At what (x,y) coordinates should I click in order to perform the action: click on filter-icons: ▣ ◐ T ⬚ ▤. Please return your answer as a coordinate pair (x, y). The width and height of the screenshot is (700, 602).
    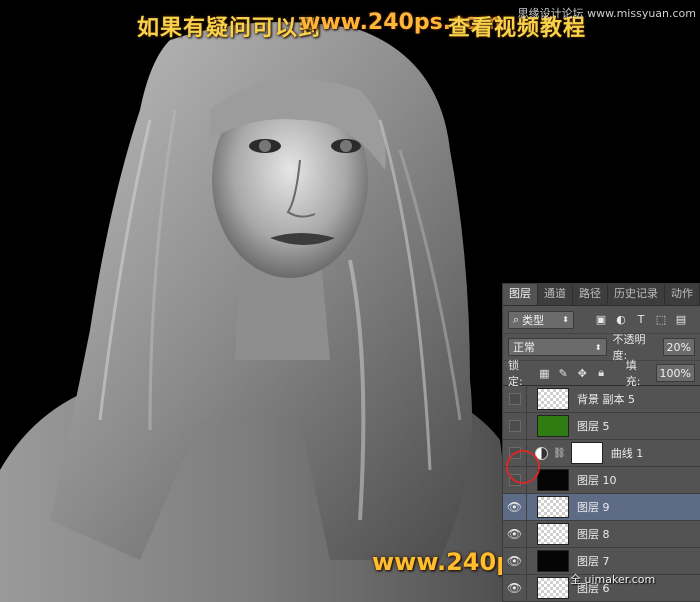
    Looking at the image, I should click on (641, 320).